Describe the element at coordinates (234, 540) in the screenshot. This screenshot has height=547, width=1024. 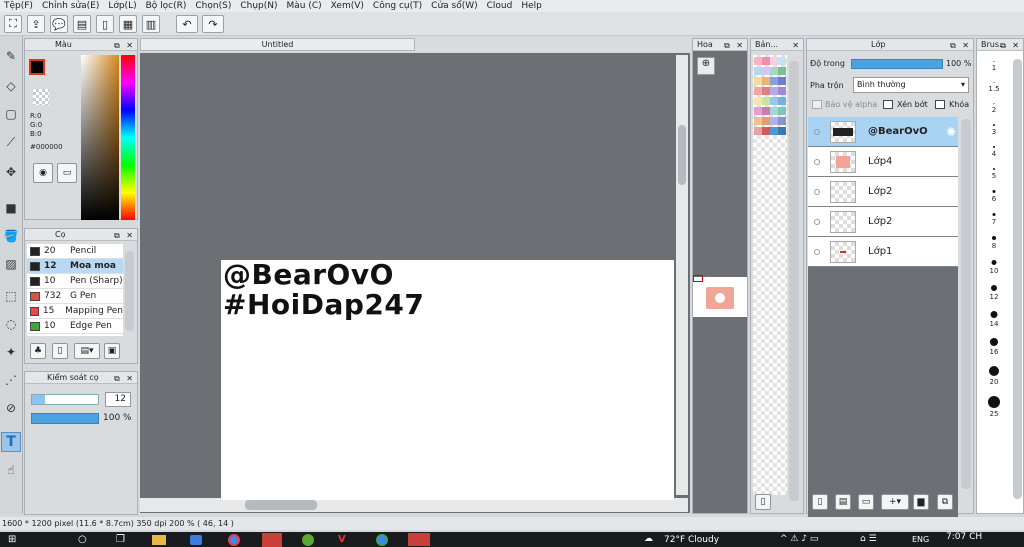
I see `chrome-icon` at that location.